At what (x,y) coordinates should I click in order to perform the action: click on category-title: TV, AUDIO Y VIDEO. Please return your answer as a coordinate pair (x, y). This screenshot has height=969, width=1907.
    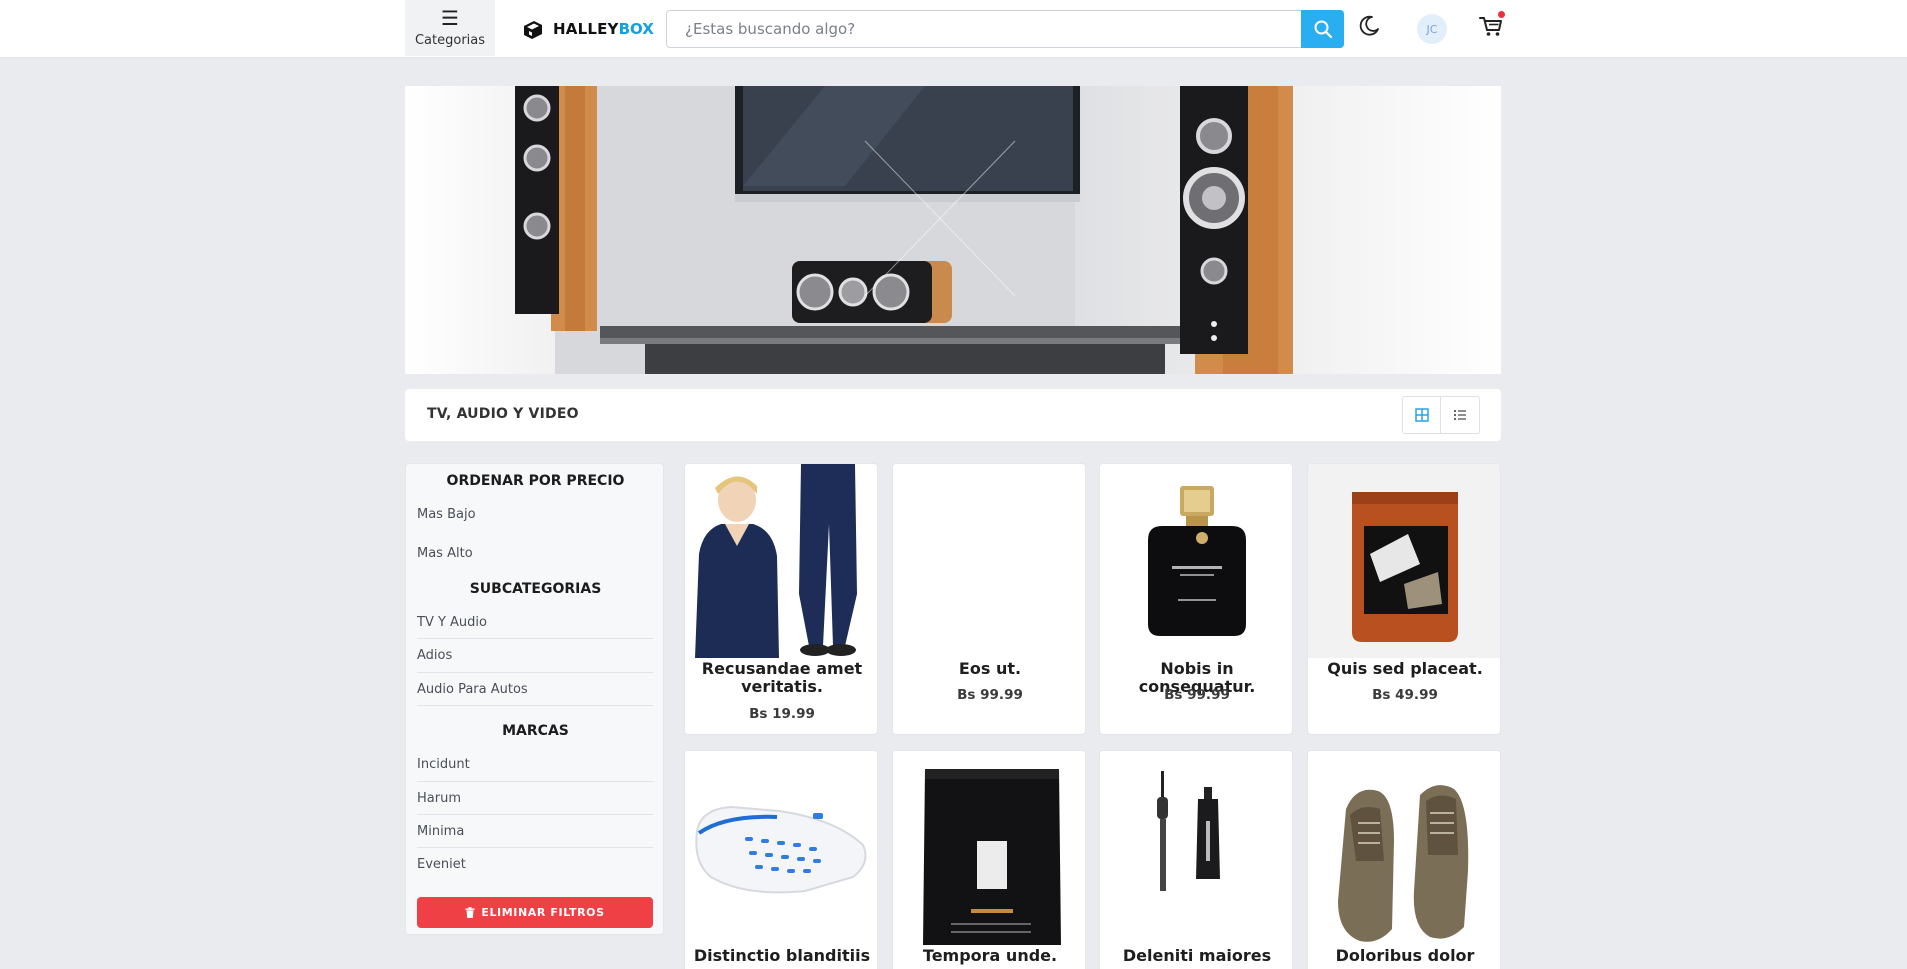
    Looking at the image, I should click on (503, 414).